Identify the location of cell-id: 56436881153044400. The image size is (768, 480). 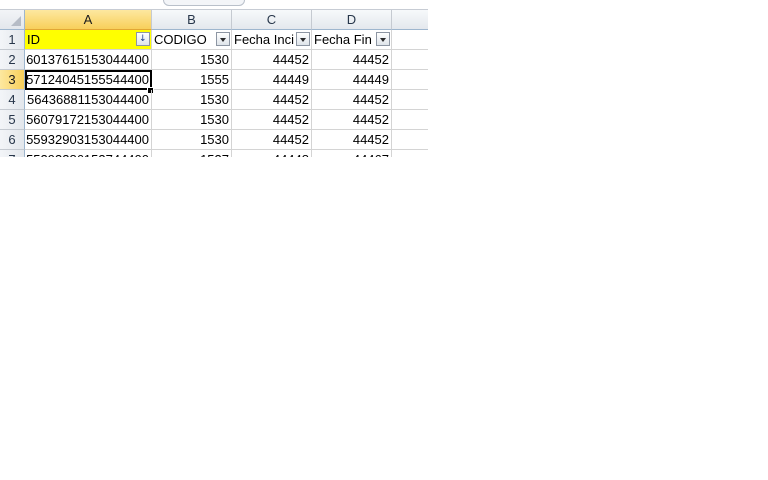
(88, 100).